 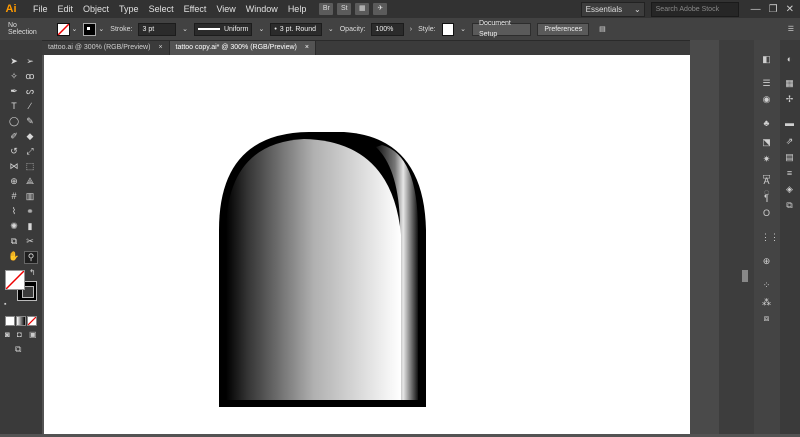 I want to click on layout-icon: ▦, so click(x=362, y=9).